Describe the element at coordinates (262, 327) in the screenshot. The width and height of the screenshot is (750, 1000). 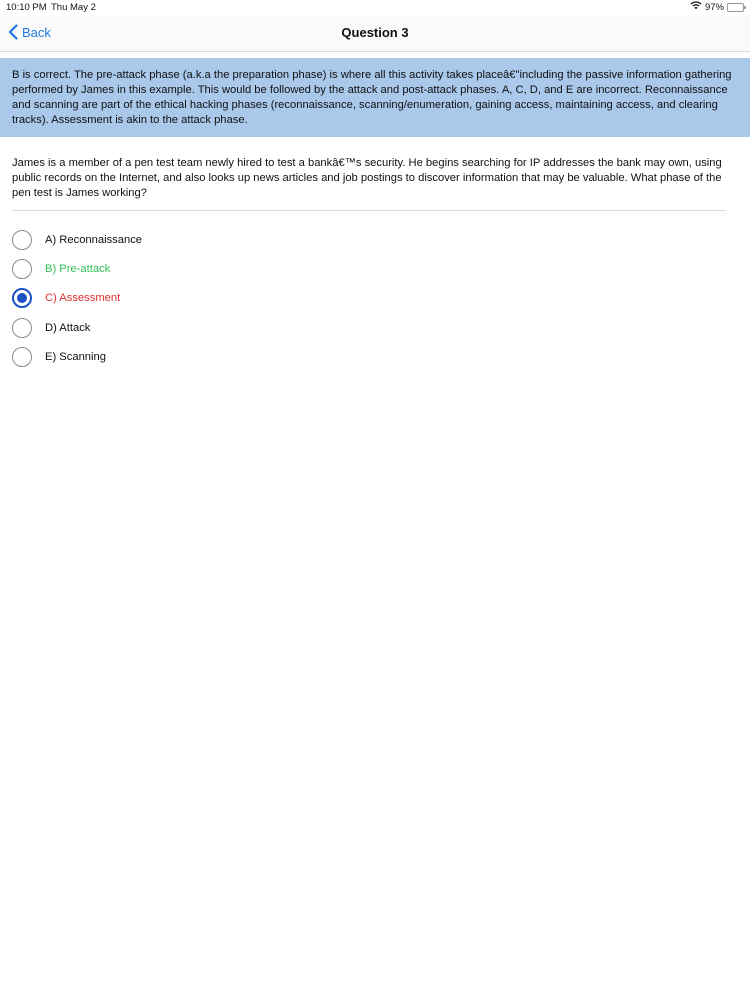
I see `option-d: D) Attack` at that location.